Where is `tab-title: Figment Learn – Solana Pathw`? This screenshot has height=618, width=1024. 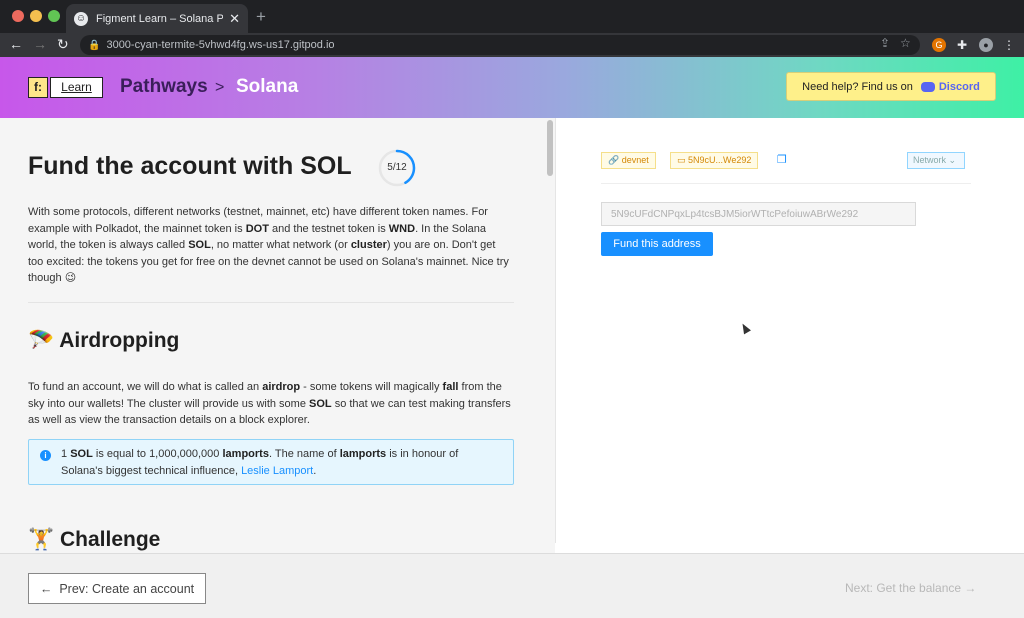 tab-title: Figment Learn – Solana Pathw is located at coordinates (160, 18).